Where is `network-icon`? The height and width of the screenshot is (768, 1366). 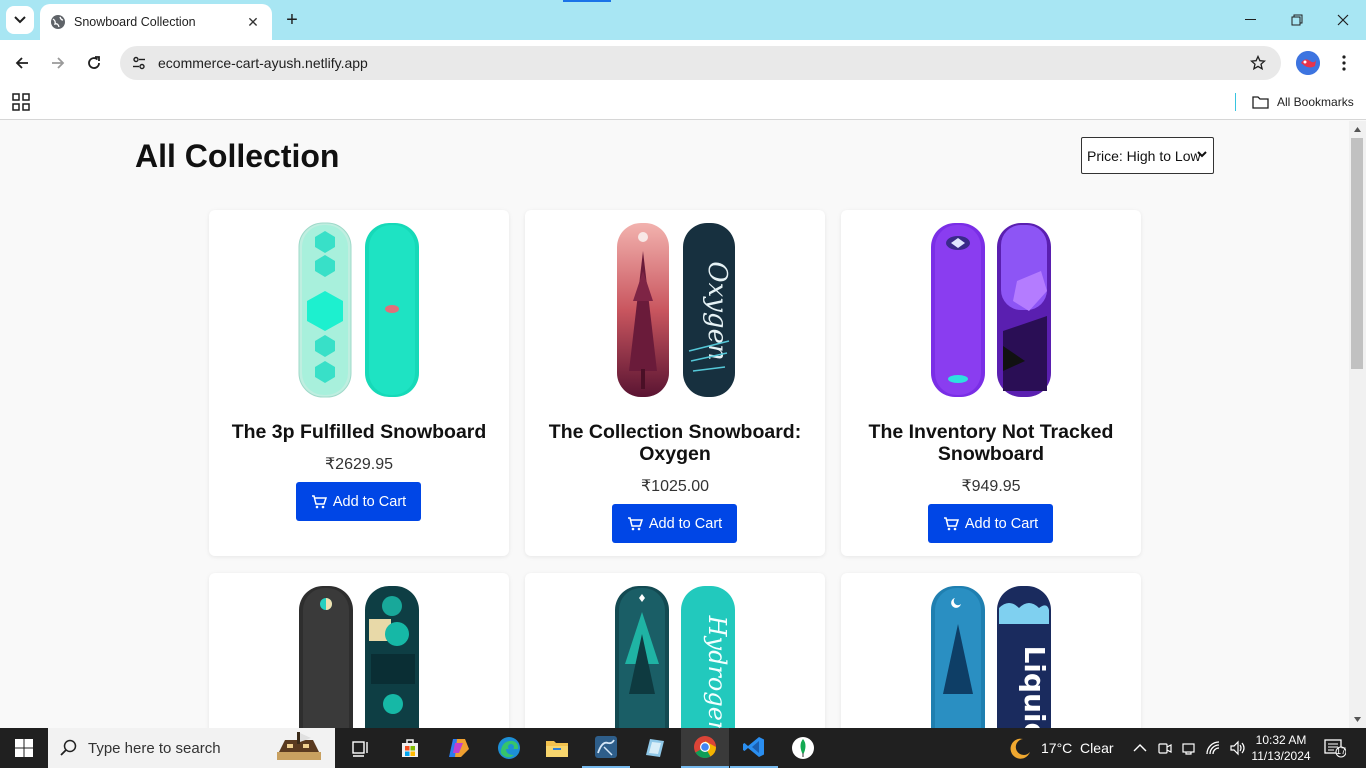 network-icon is located at coordinates (1189, 748).